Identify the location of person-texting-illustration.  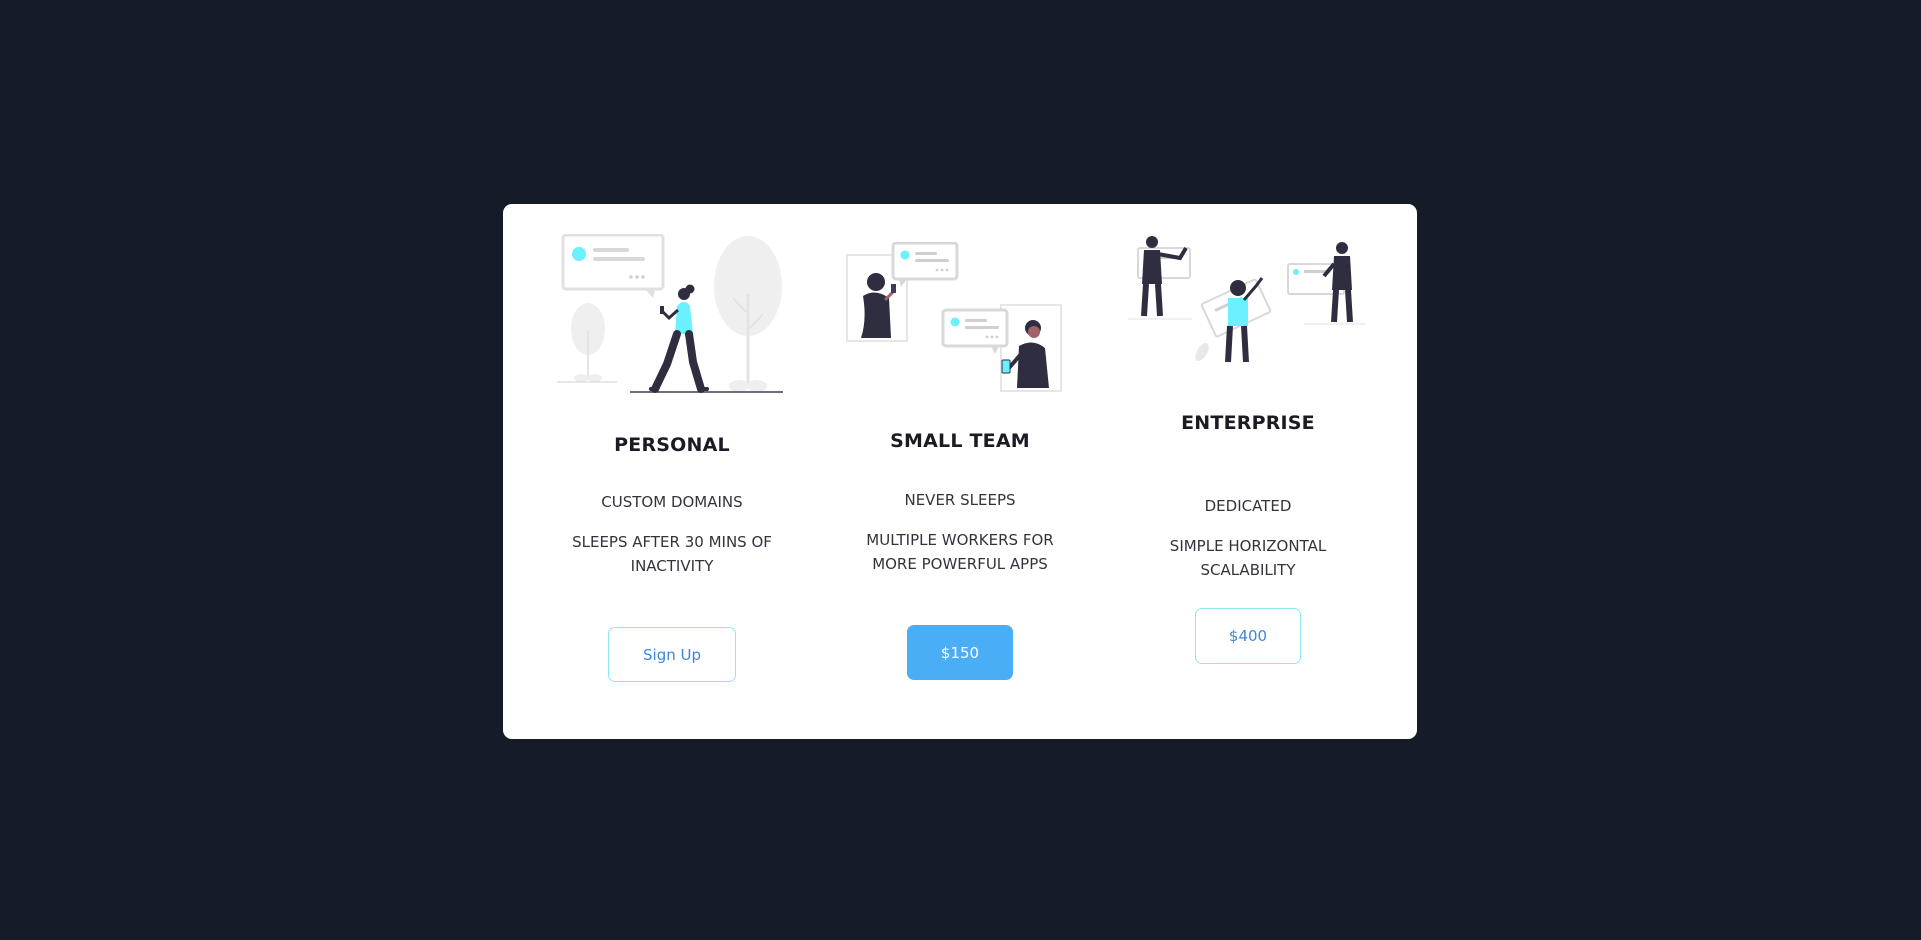
(670, 313).